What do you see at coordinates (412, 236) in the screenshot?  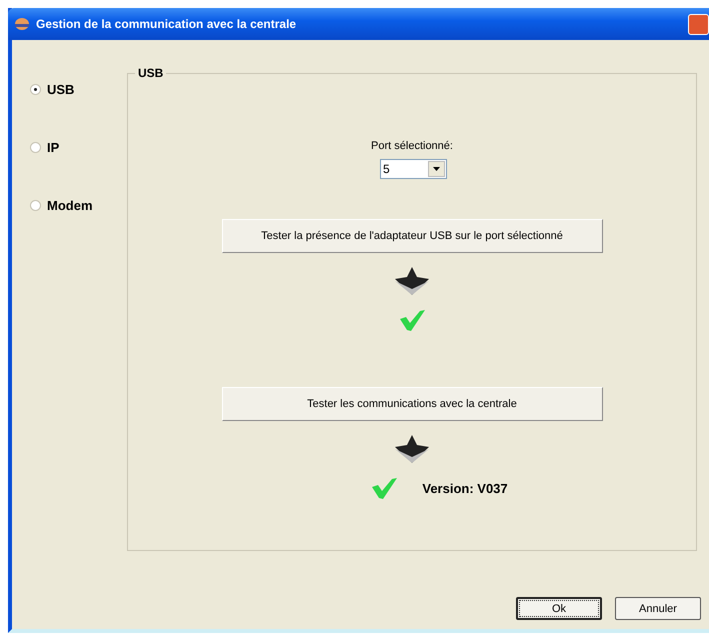 I see `test-button: Tester la présence de l'adaptateur USB sur le port sélectionné` at bounding box center [412, 236].